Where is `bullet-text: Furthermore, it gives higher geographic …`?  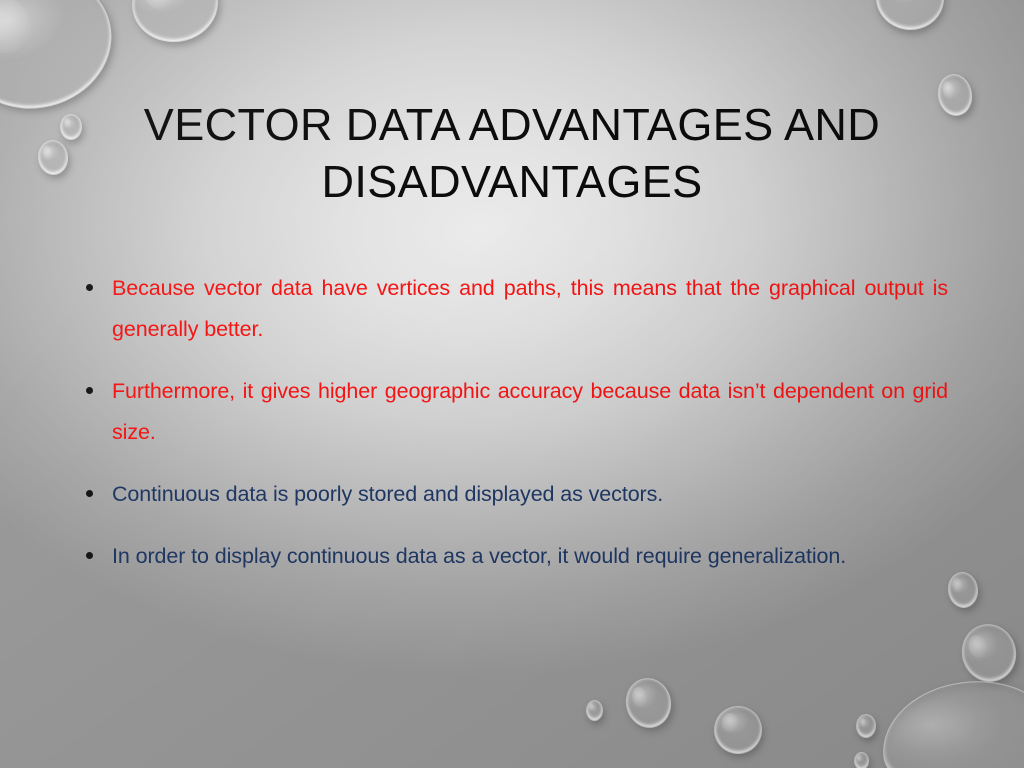
bullet-text: Furthermore, it gives higher geographic … is located at coordinates (530, 411).